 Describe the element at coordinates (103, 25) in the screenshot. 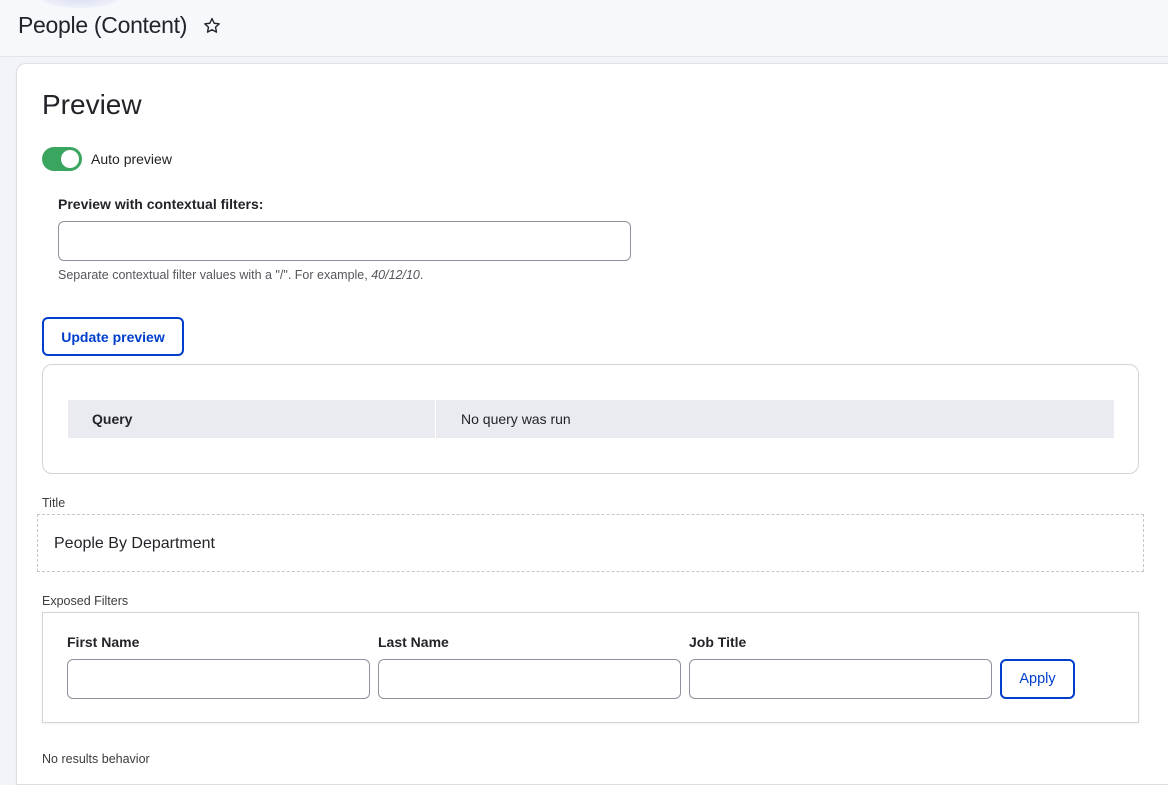

I see `page-title: People (Content)` at that location.